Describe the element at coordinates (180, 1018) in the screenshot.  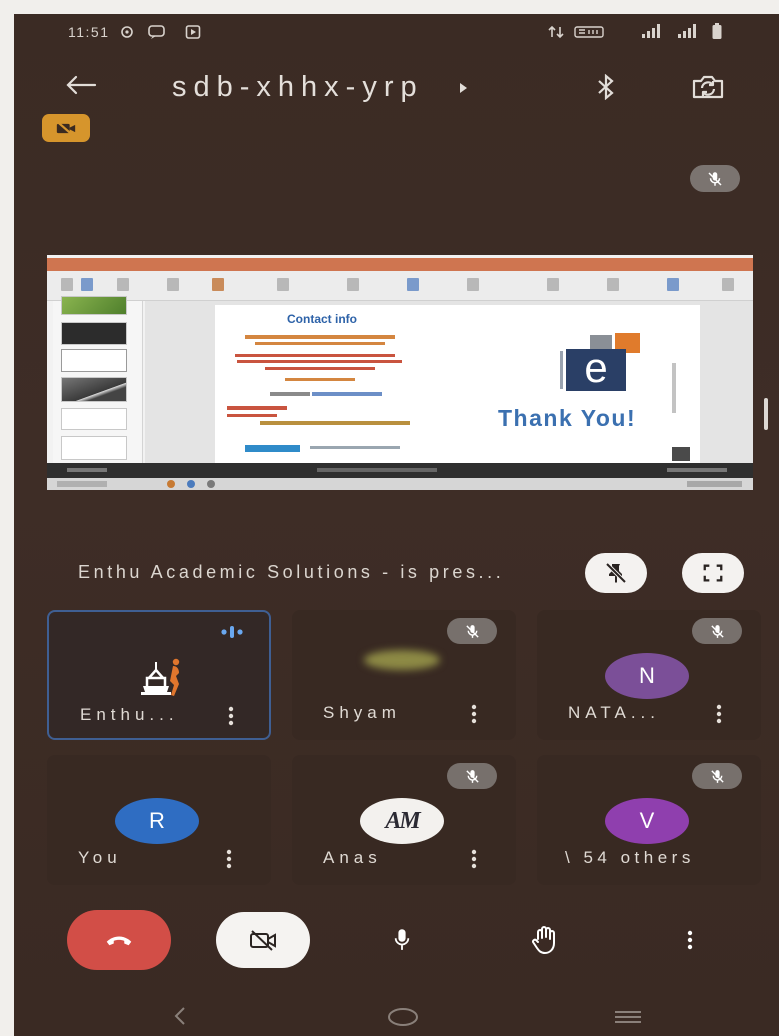
I see `nav-back-icon` at that location.